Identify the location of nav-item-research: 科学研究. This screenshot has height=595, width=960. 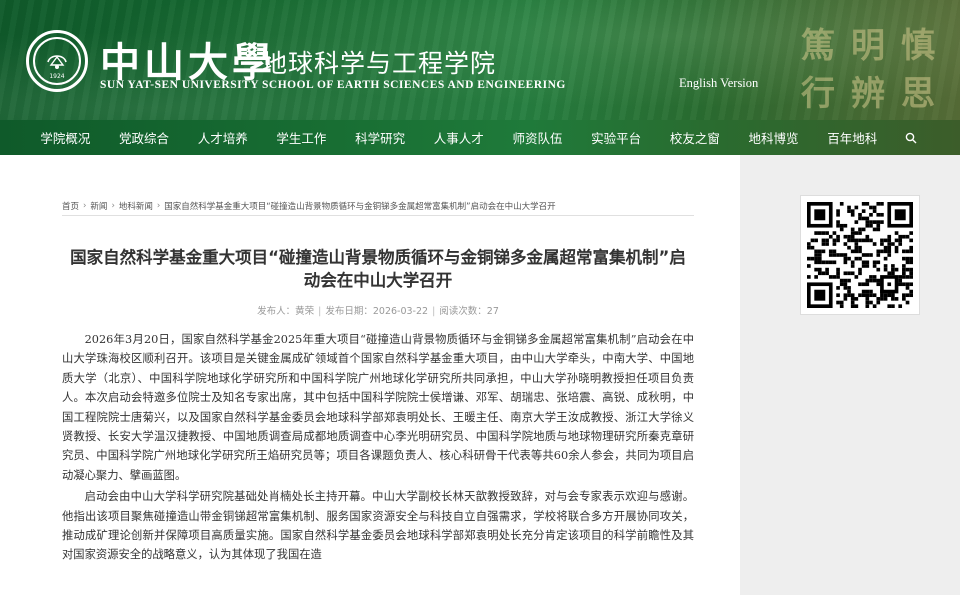
(380, 137).